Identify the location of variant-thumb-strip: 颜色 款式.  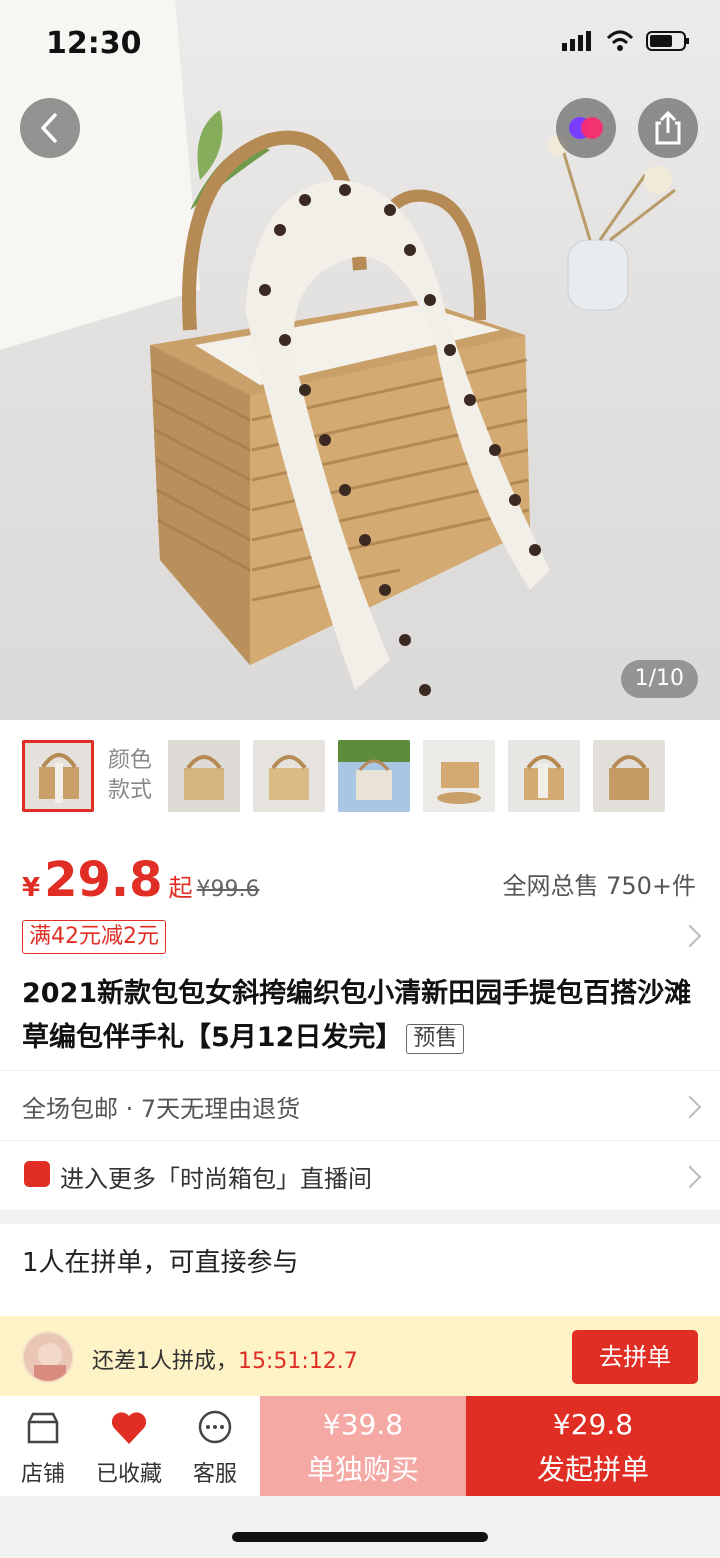
(360, 775).